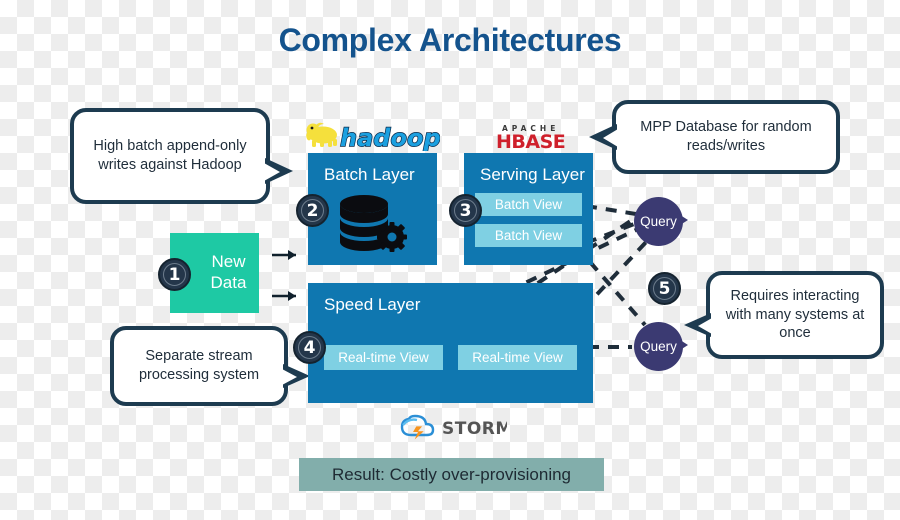 The width and height of the screenshot is (900, 520). What do you see at coordinates (465, 210) in the screenshot?
I see `step-badge-3: 3` at bounding box center [465, 210].